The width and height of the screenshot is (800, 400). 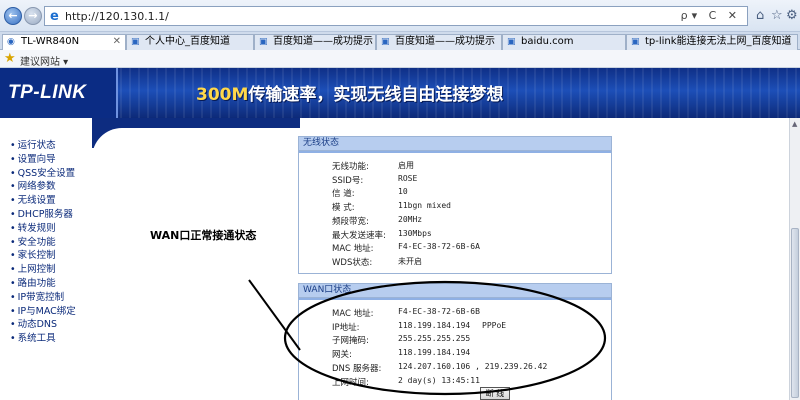 What do you see at coordinates (792, 15) in the screenshot?
I see `settings-icon: ⚙` at bounding box center [792, 15].